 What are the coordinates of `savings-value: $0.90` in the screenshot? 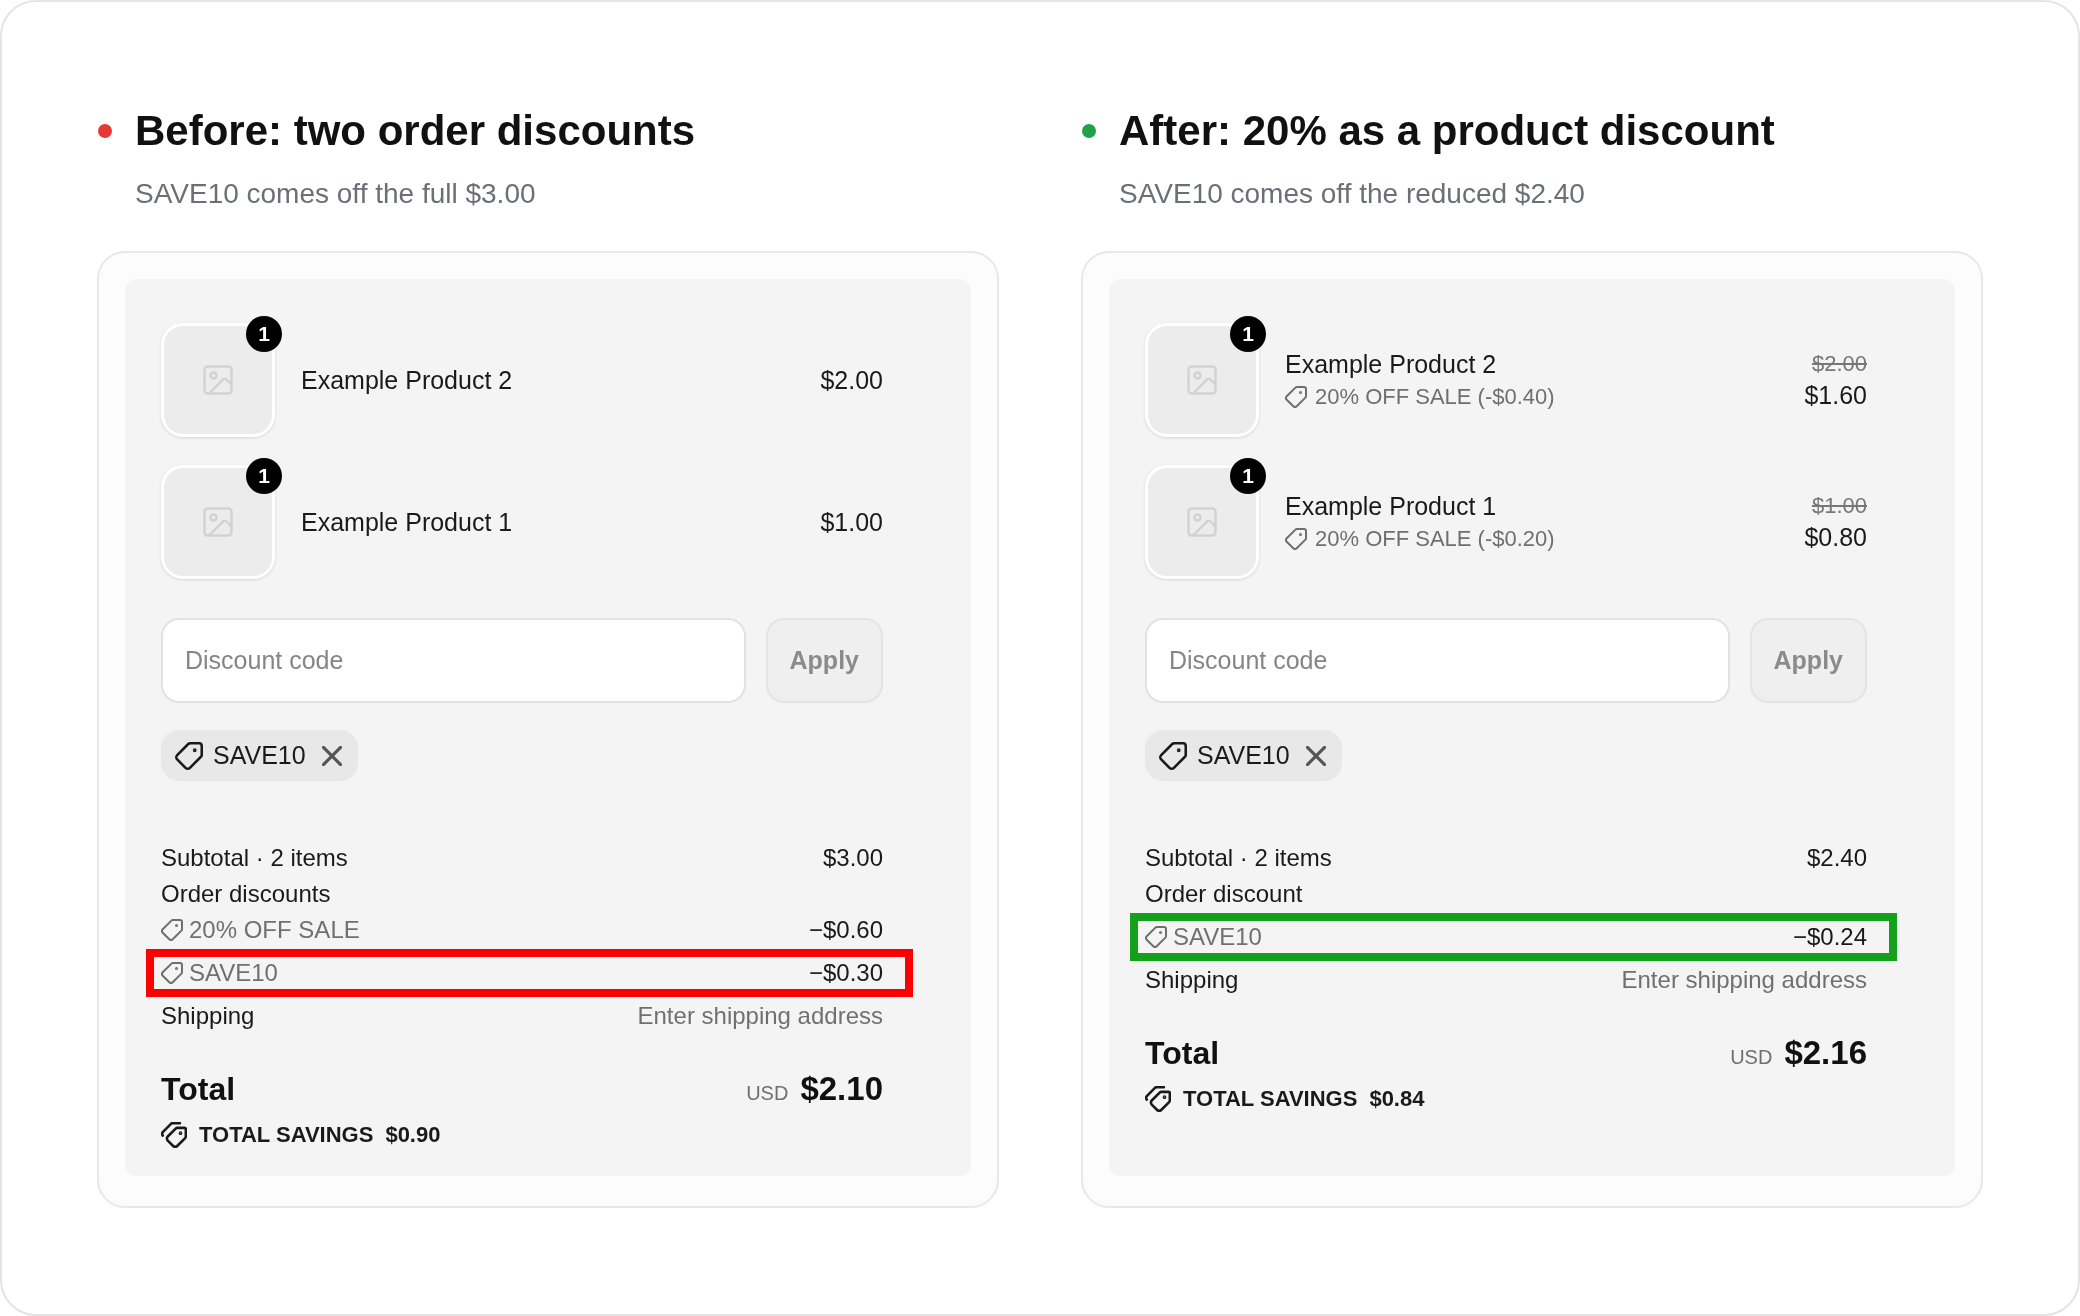 It's located at (413, 1135).